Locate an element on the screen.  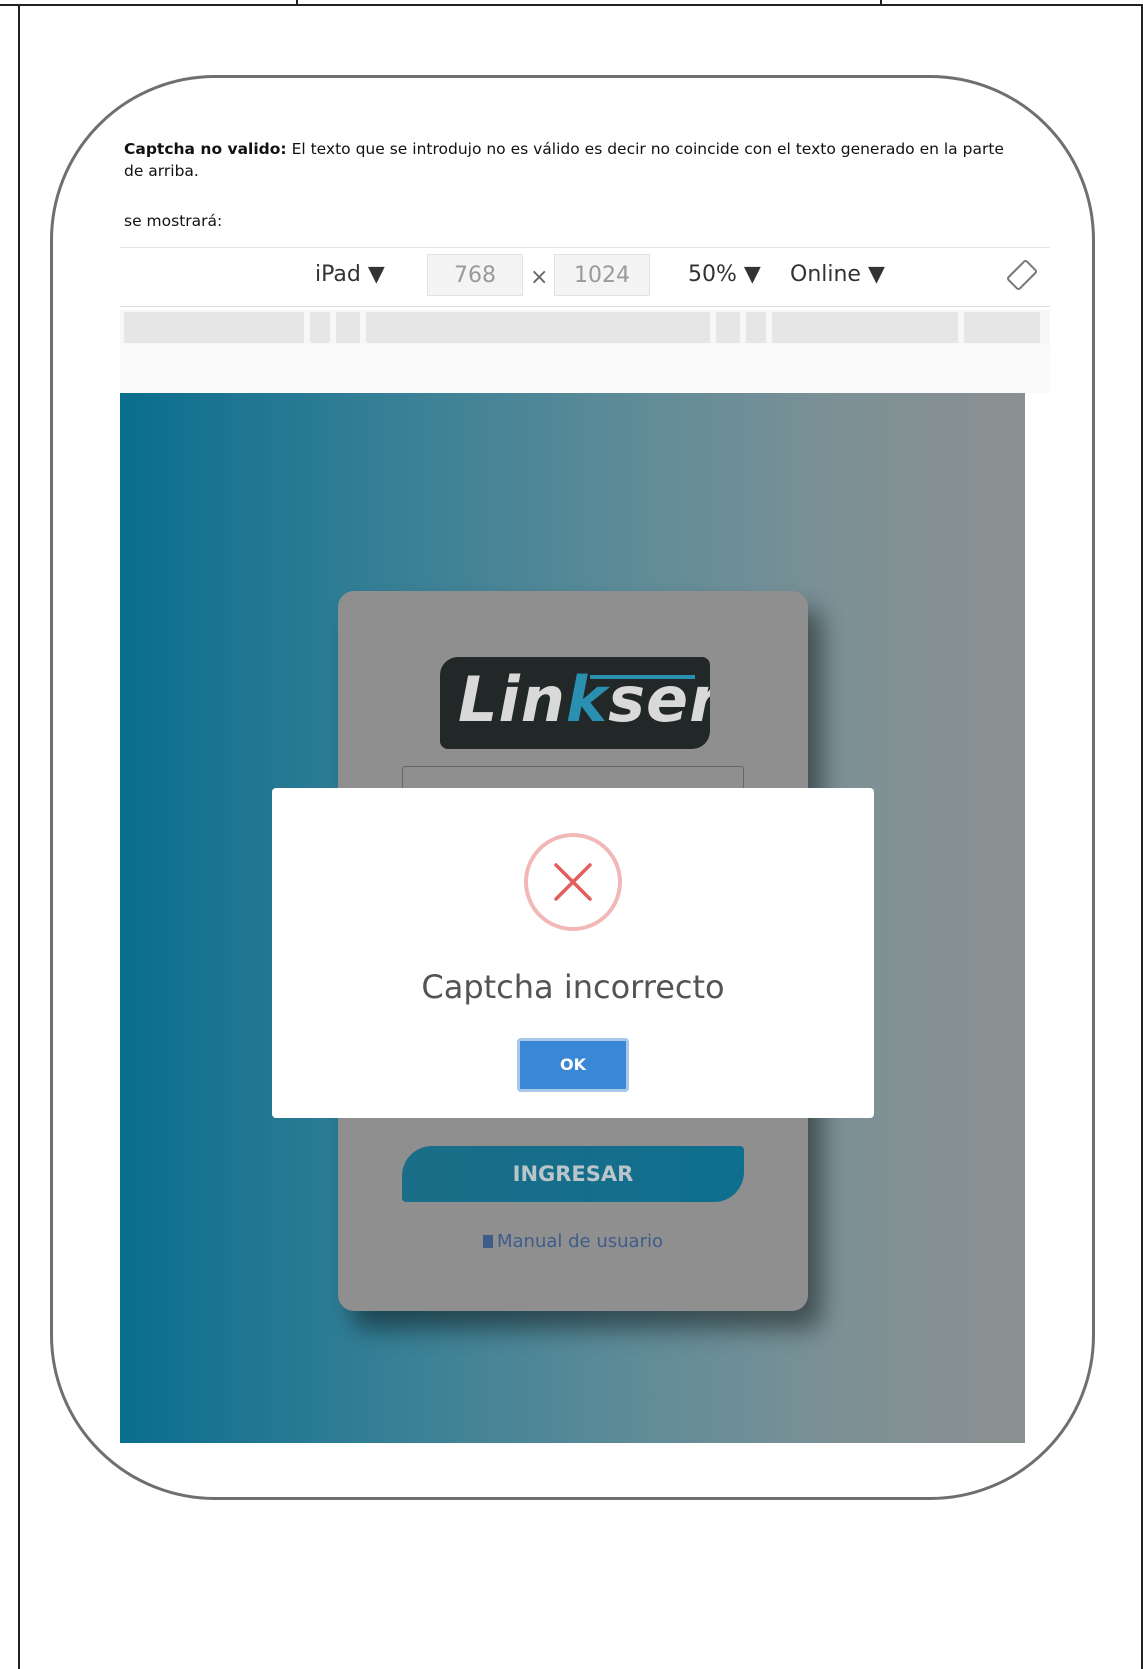
error-modal: Captcha incorrecto OK is located at coordinates (573, 953).